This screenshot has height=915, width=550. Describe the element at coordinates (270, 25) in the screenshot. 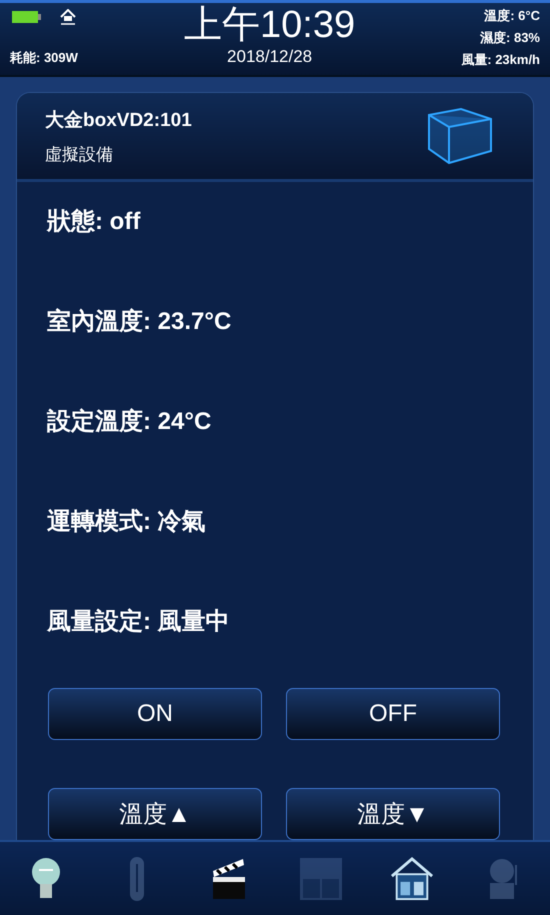

I see `clock-time: 上午10:39` at that location.